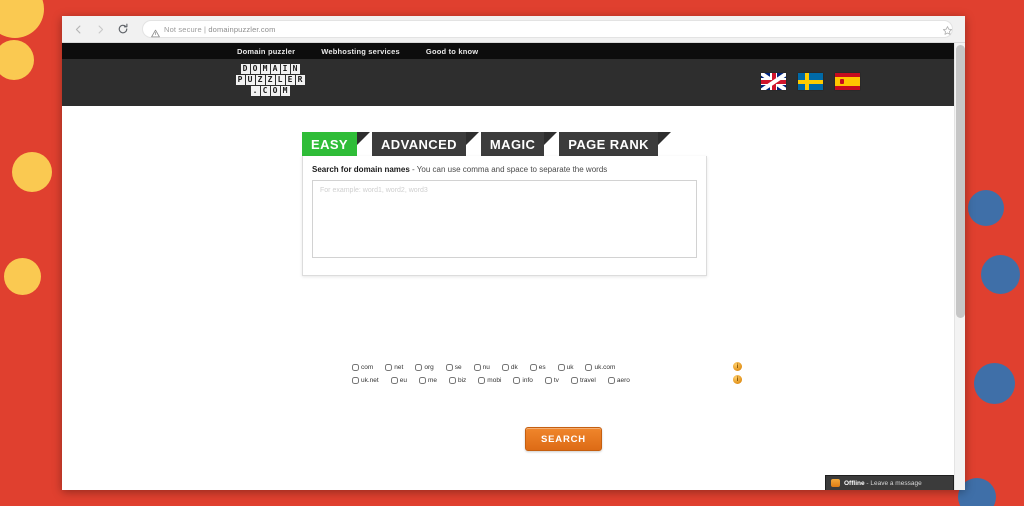  What do you see at coordinates (255, 91) in the screenshot?
I see `logo-tile: .` at bounding box center [255, 91].